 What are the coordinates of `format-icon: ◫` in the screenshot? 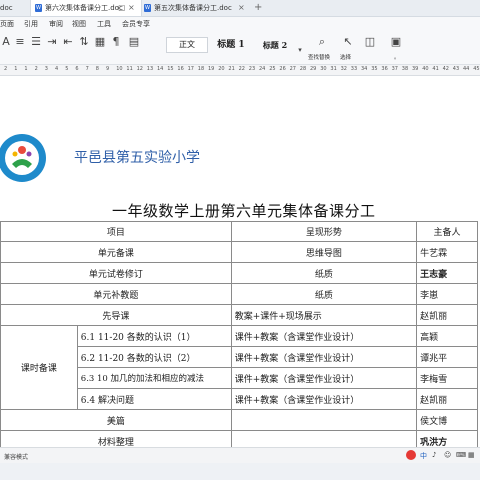 It's located at (370, 42).